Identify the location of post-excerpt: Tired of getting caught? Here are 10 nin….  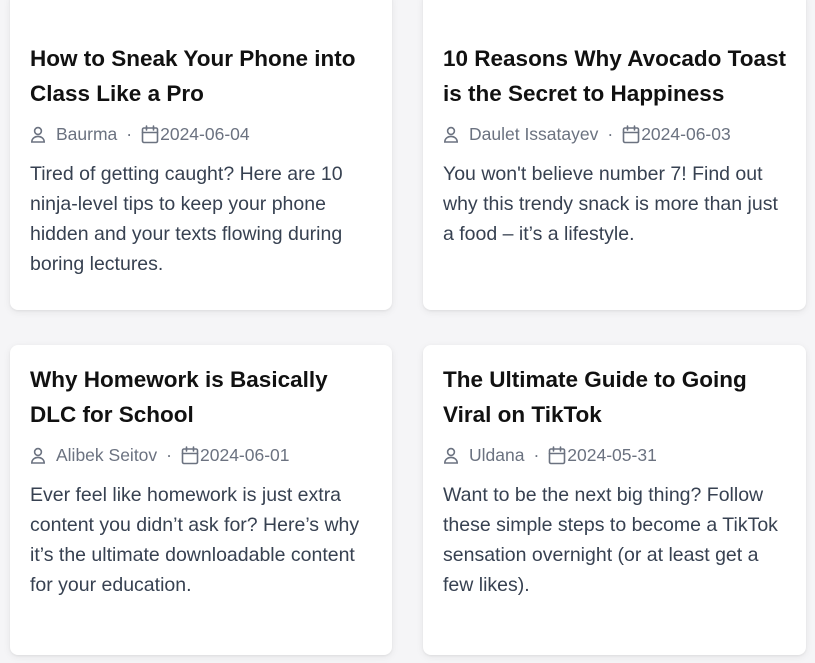
(186, 219).